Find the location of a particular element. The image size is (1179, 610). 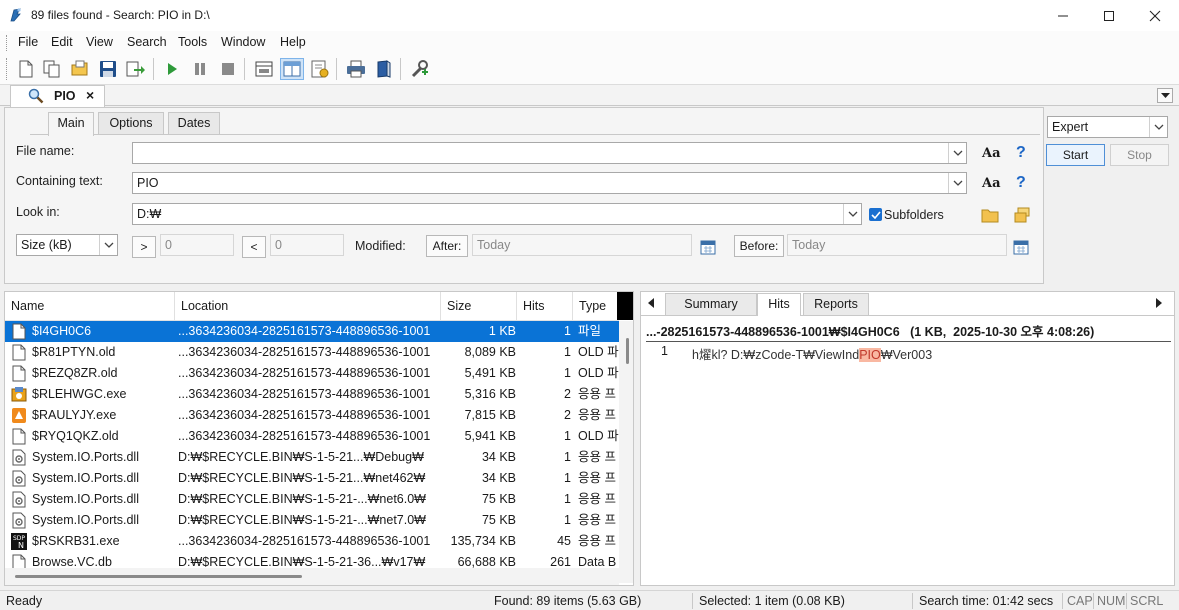

minimize-button is located at coordinates (1063, 15).